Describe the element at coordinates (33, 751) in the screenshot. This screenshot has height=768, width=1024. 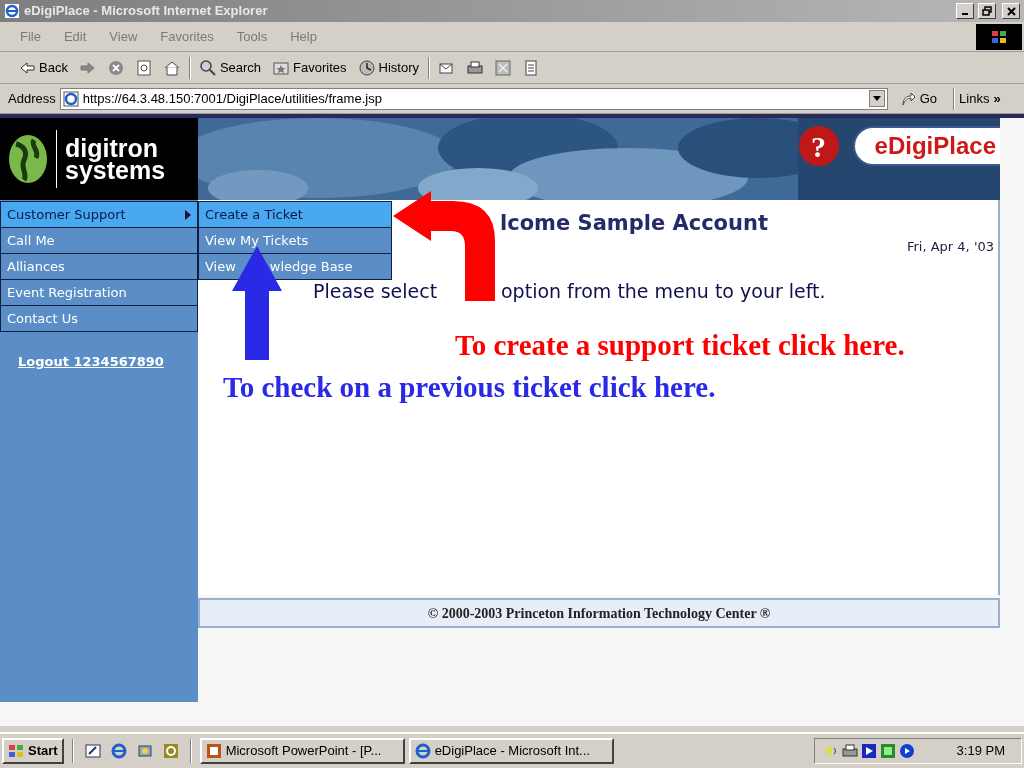
I see `start-button: Start` at that location.